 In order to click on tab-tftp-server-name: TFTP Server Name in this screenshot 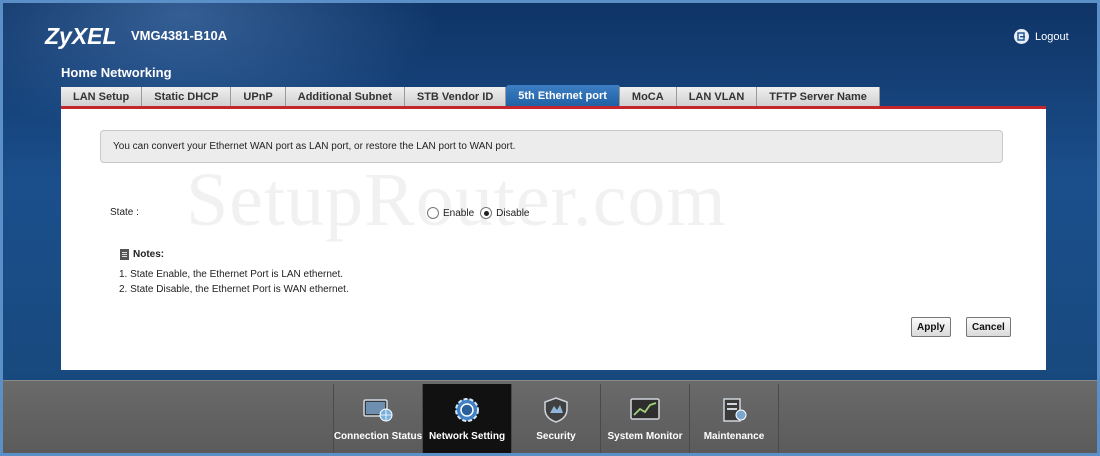, I will do `click(818, 97)`.